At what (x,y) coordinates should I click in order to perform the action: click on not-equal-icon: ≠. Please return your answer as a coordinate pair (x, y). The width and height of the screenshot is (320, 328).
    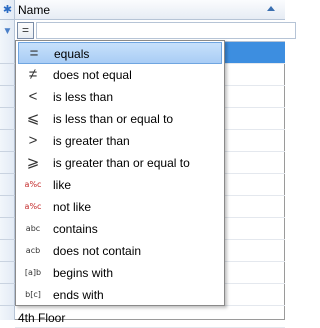
    Looking at the image, I should click on (33, 74).